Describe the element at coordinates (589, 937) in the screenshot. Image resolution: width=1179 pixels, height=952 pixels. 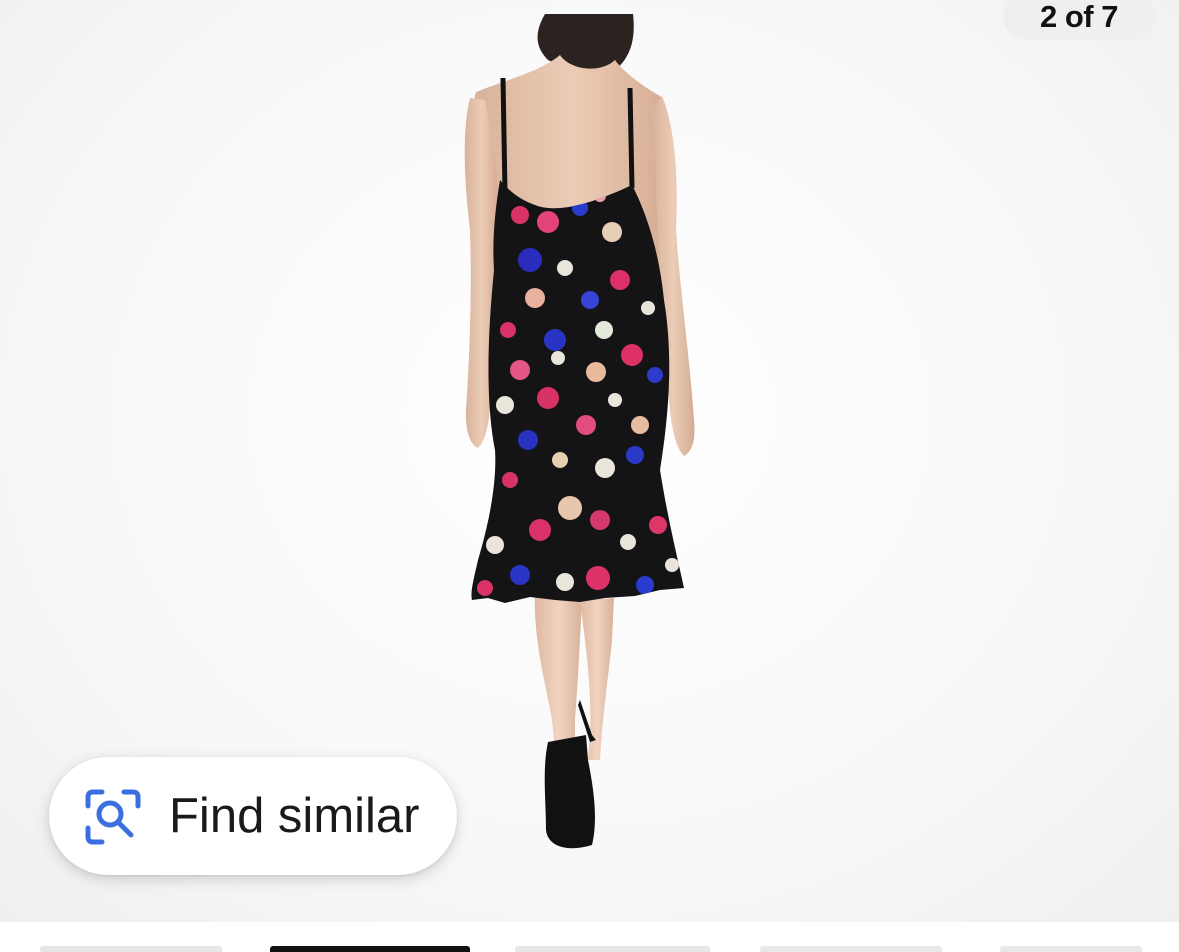
I see `thumbnail-strip` at that location.